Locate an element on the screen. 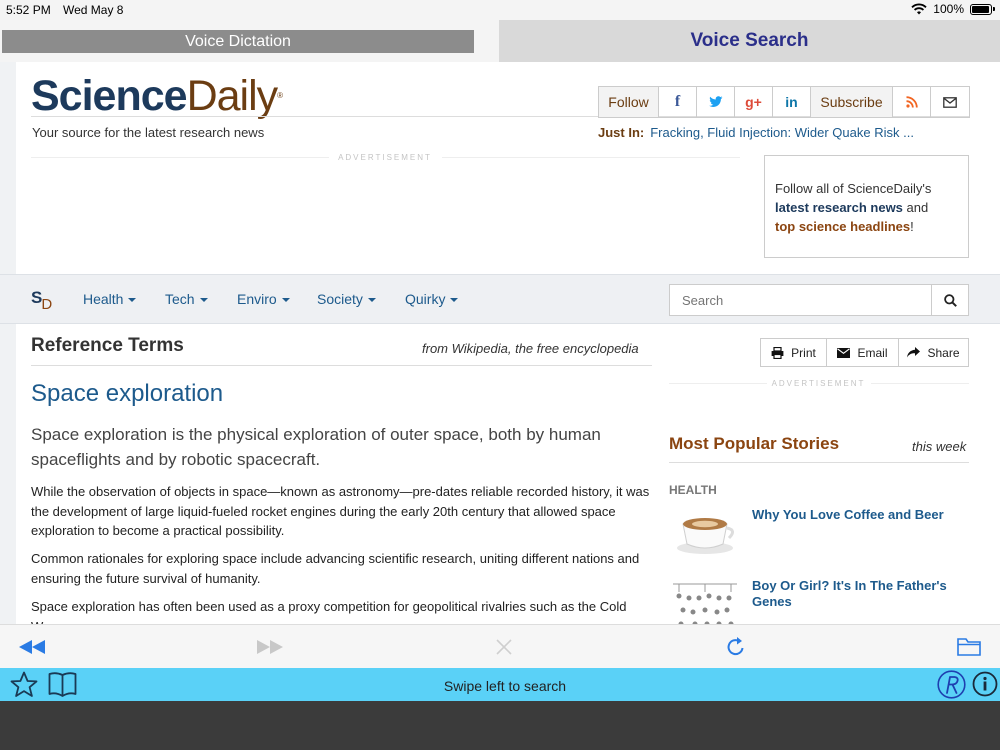 Image resolution: width=1000 pixels, height=750 pixels. googleplus-button: g+ is located at coordinates (754, 102).